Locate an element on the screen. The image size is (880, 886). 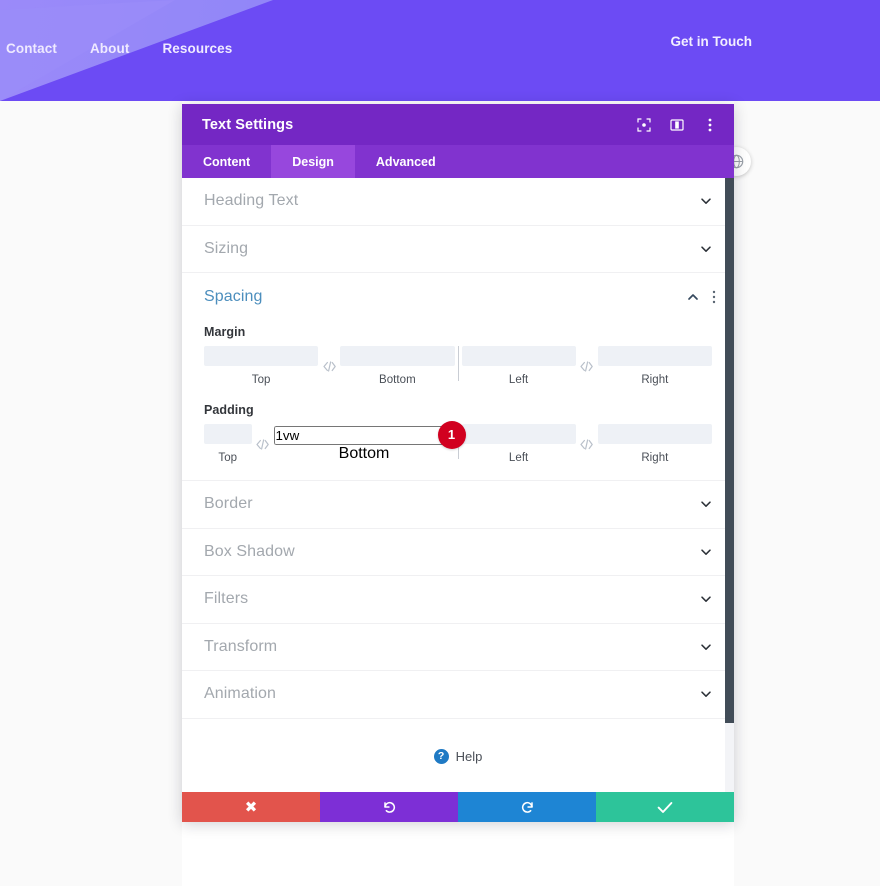
tab-advanced: Advanced is located at coordinates (406, 161).